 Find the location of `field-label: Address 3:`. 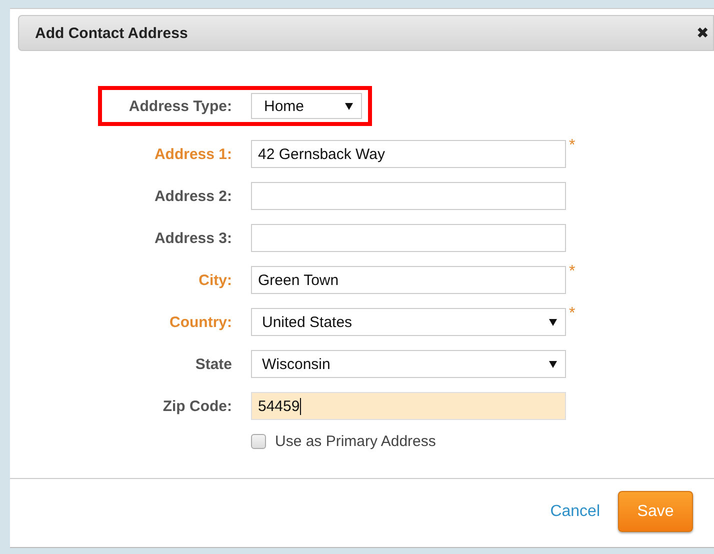

field-label: Address 3: is located at coordinates (192, 238).